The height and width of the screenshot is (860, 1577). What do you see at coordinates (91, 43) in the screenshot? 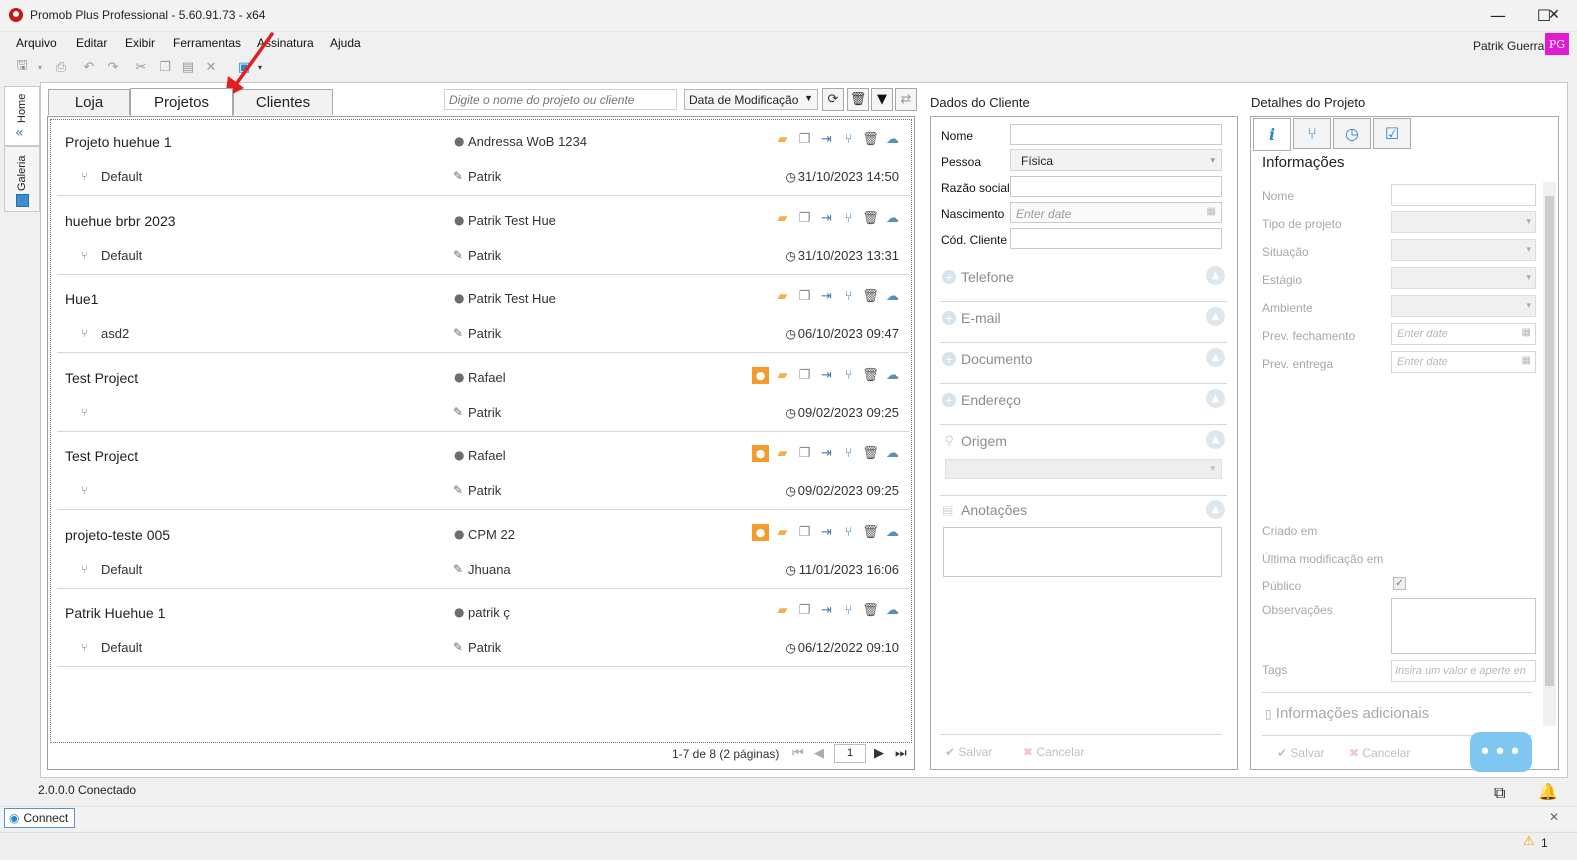
I see `menu-editar: Editar` at bounding box center [91, 43].